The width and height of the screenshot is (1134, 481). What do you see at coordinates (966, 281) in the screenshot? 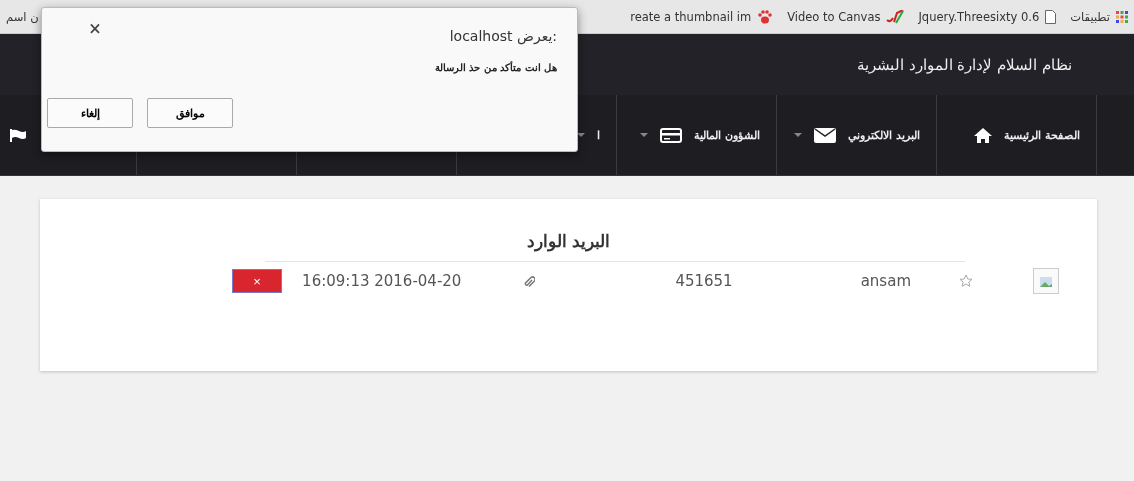
I see `star-icon` at bounding box center [966, 281].